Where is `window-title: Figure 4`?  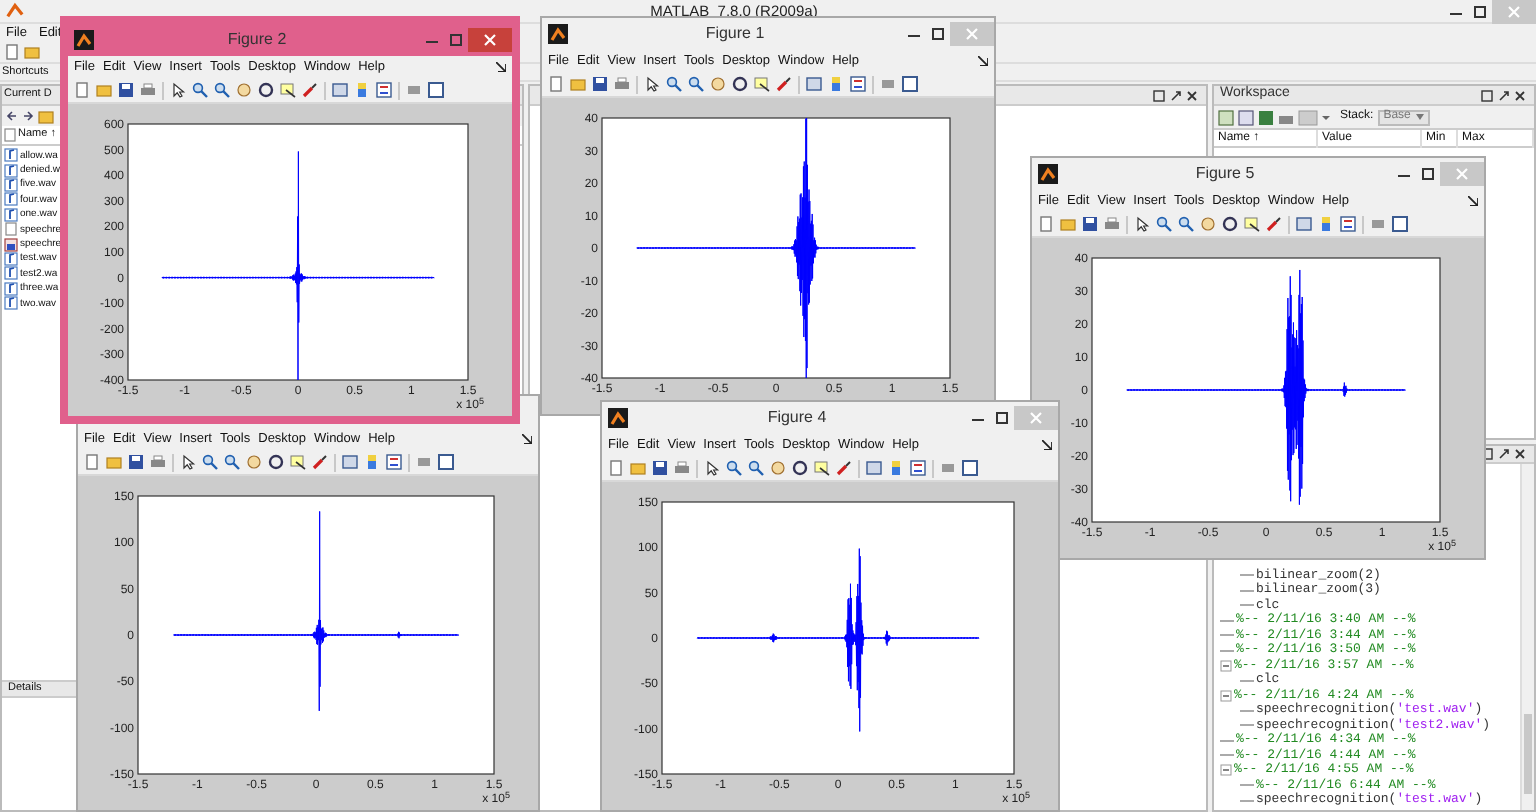 window-title: Figure 4 is located at coordinates (797, 418).